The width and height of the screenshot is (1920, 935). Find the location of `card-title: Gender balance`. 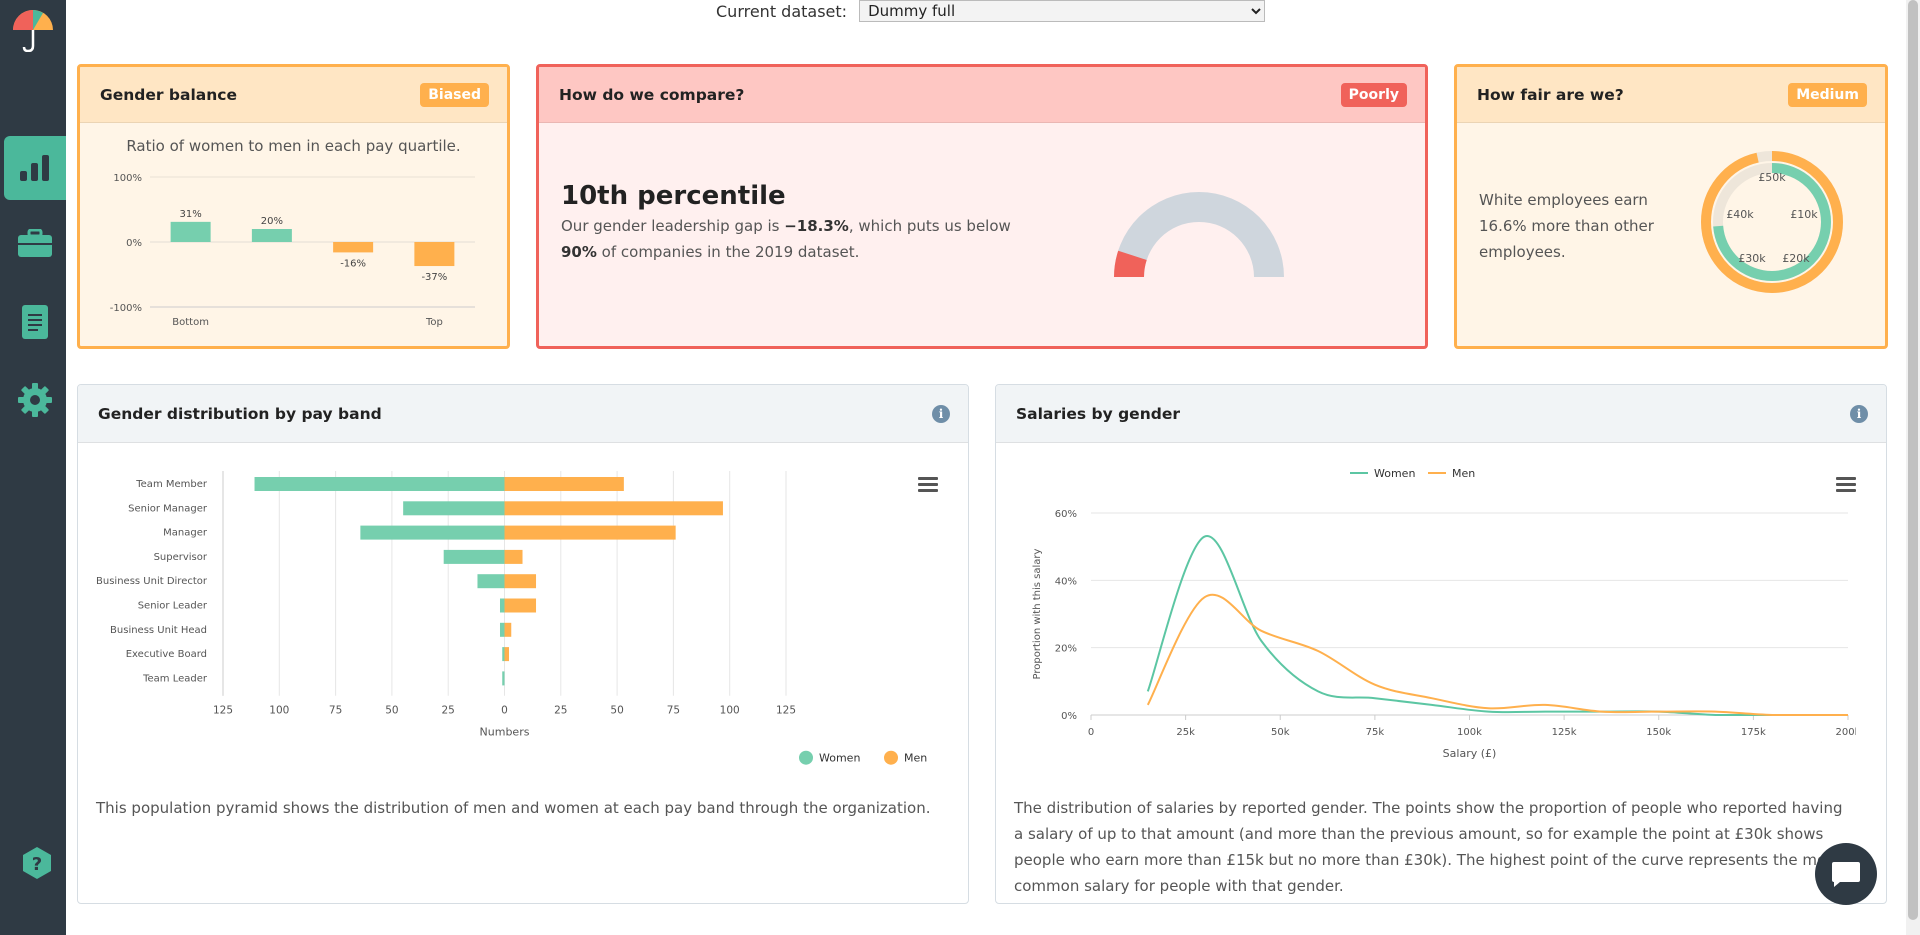

card-title: Gender balance is located at coordinates (168, 94).